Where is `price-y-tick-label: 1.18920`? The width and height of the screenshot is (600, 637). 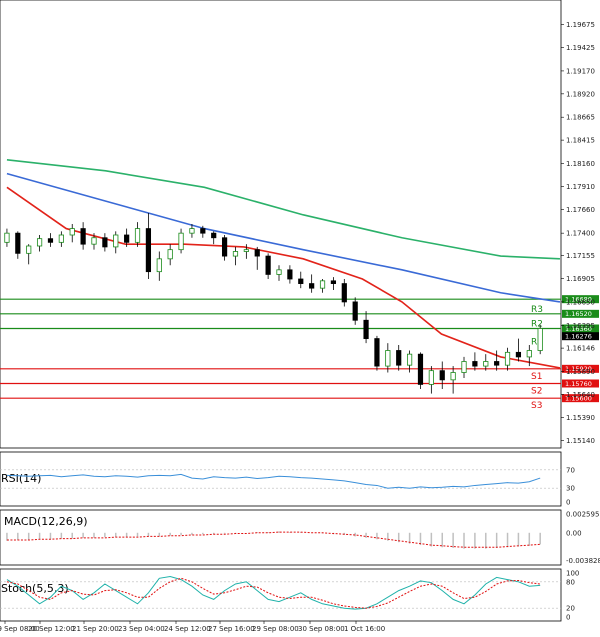
price-y-tick-label: 1.18920 is located at coordinates (580, 94).